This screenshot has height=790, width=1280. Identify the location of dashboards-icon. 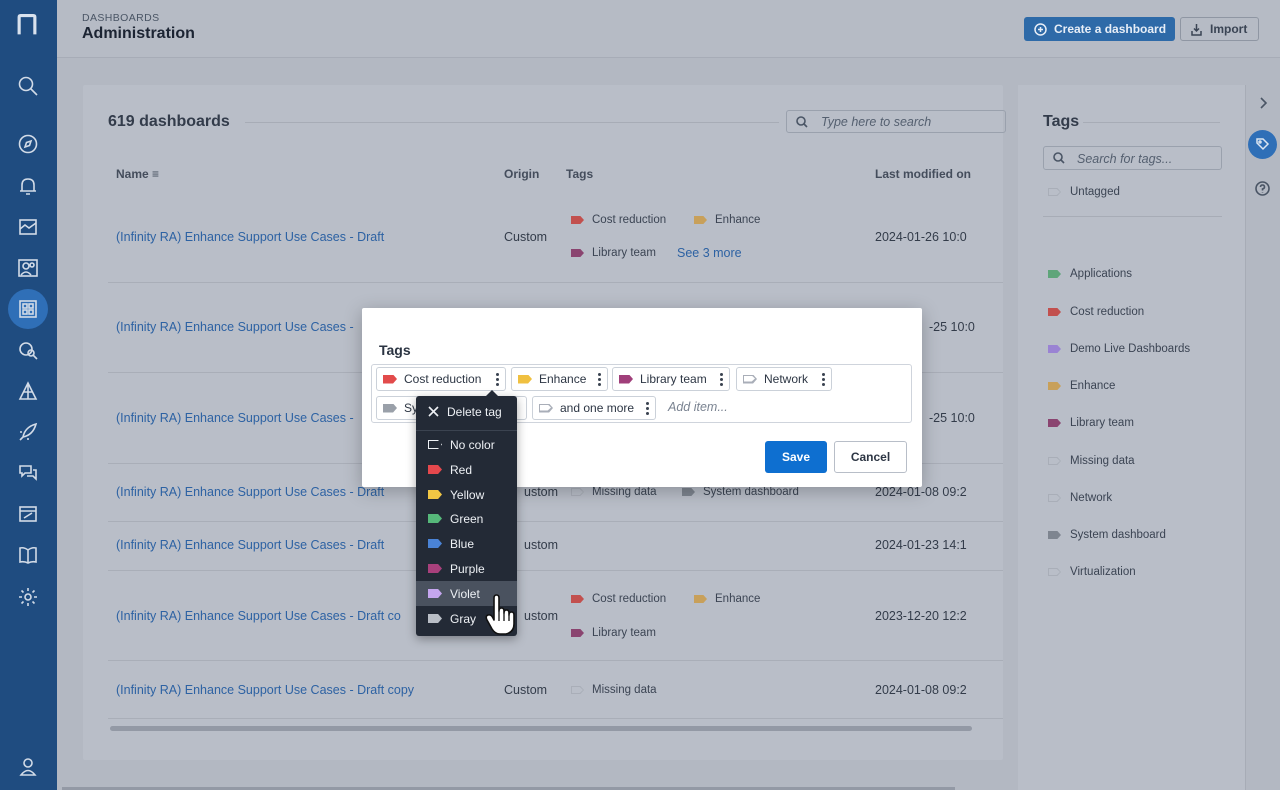
(28, 309).